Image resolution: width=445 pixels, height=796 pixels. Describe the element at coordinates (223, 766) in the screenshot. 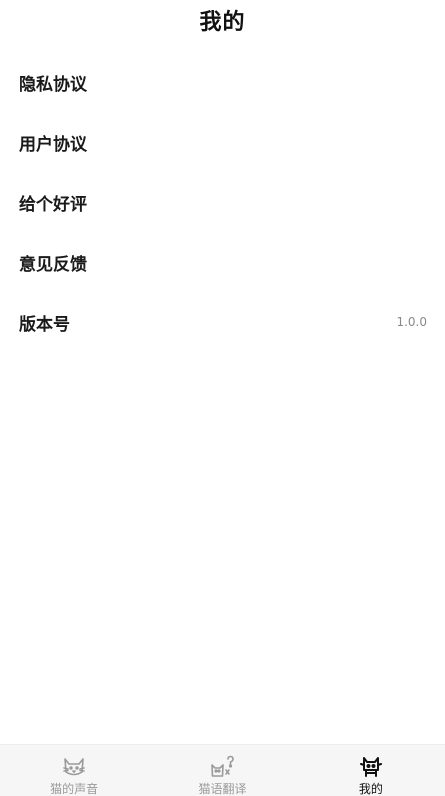

I see `cat-translate-icon` at that location.